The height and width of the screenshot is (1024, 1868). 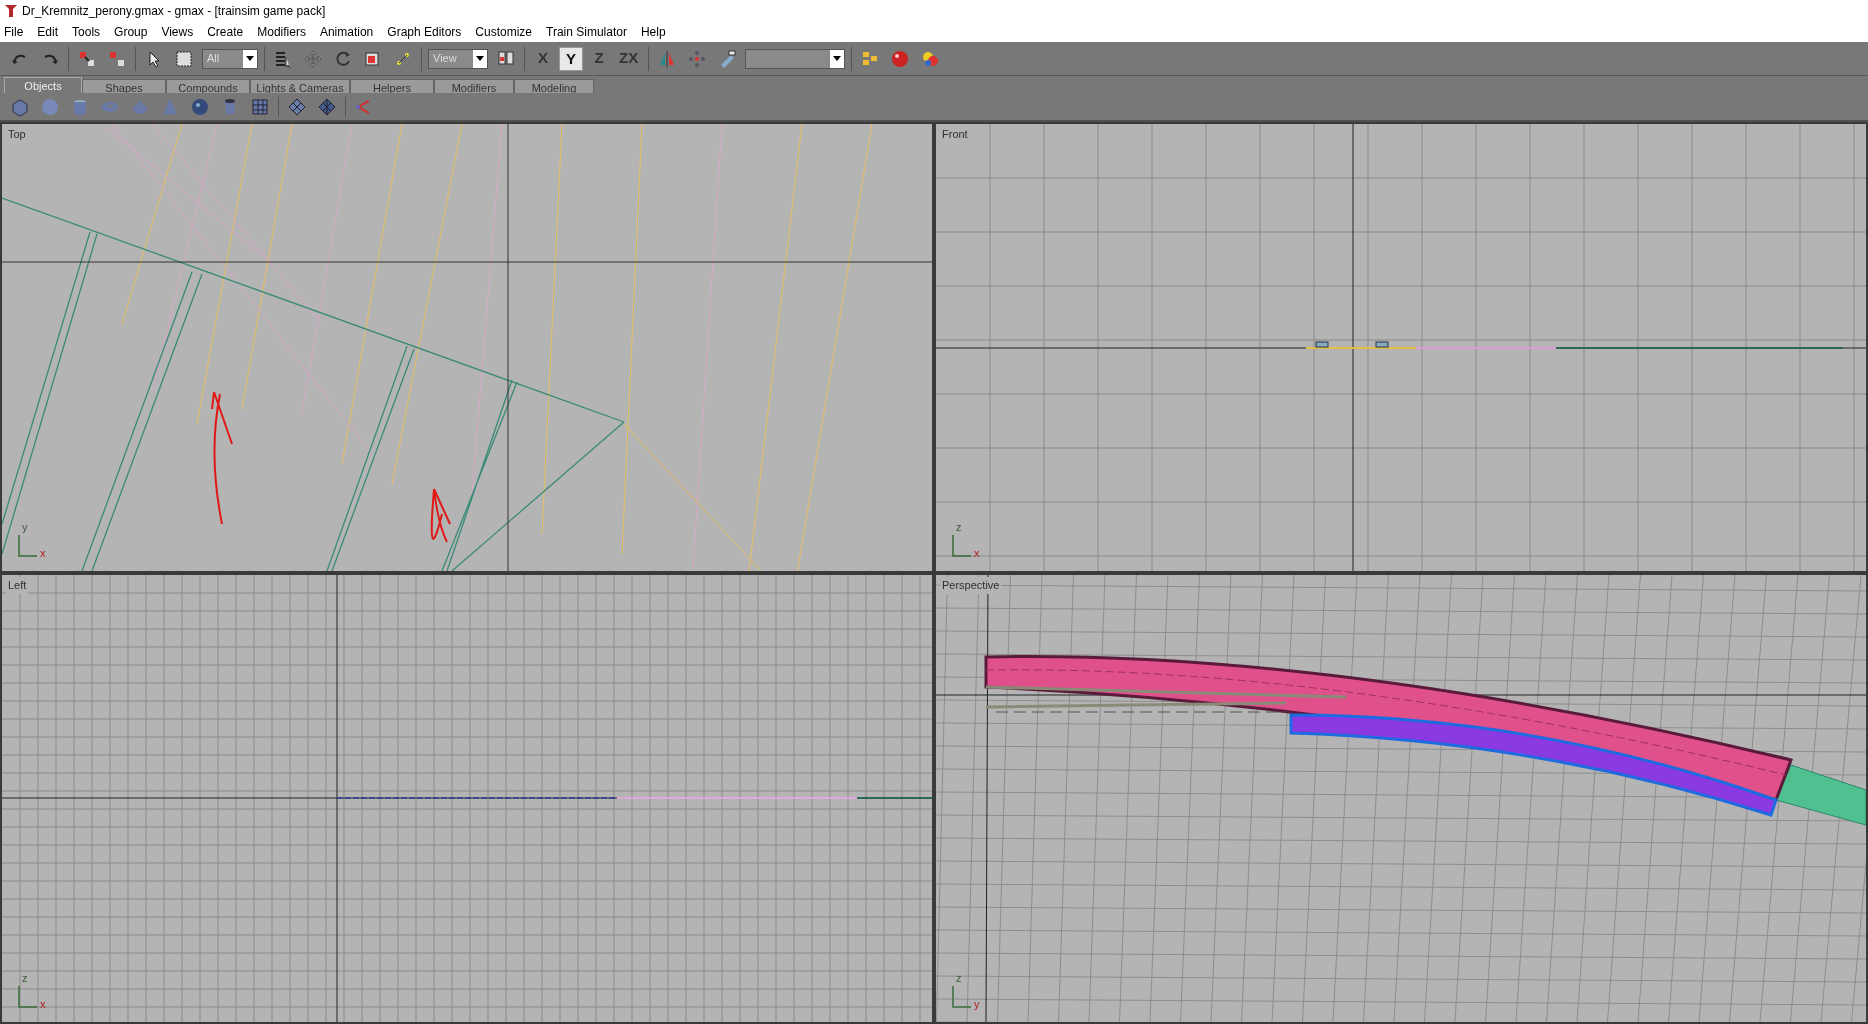 I want to click on menu-item: Train Simulator, so click(x=586, y=32).